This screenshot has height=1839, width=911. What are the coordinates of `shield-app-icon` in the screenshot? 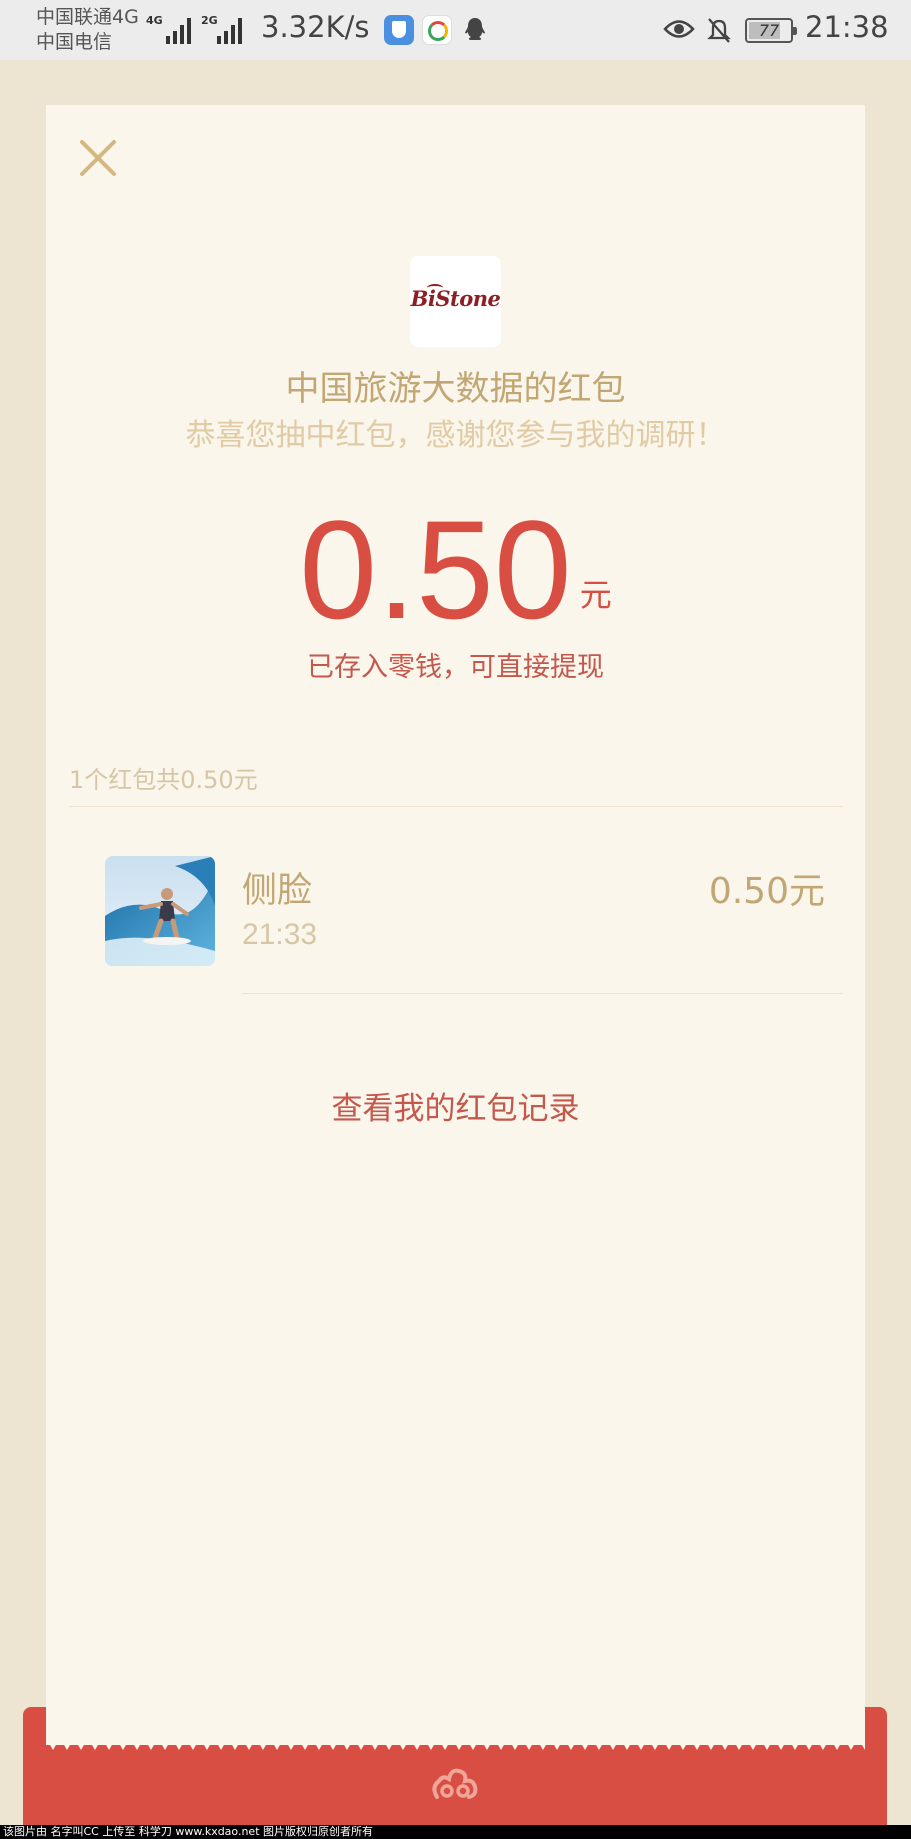 It's located at (399, 30).